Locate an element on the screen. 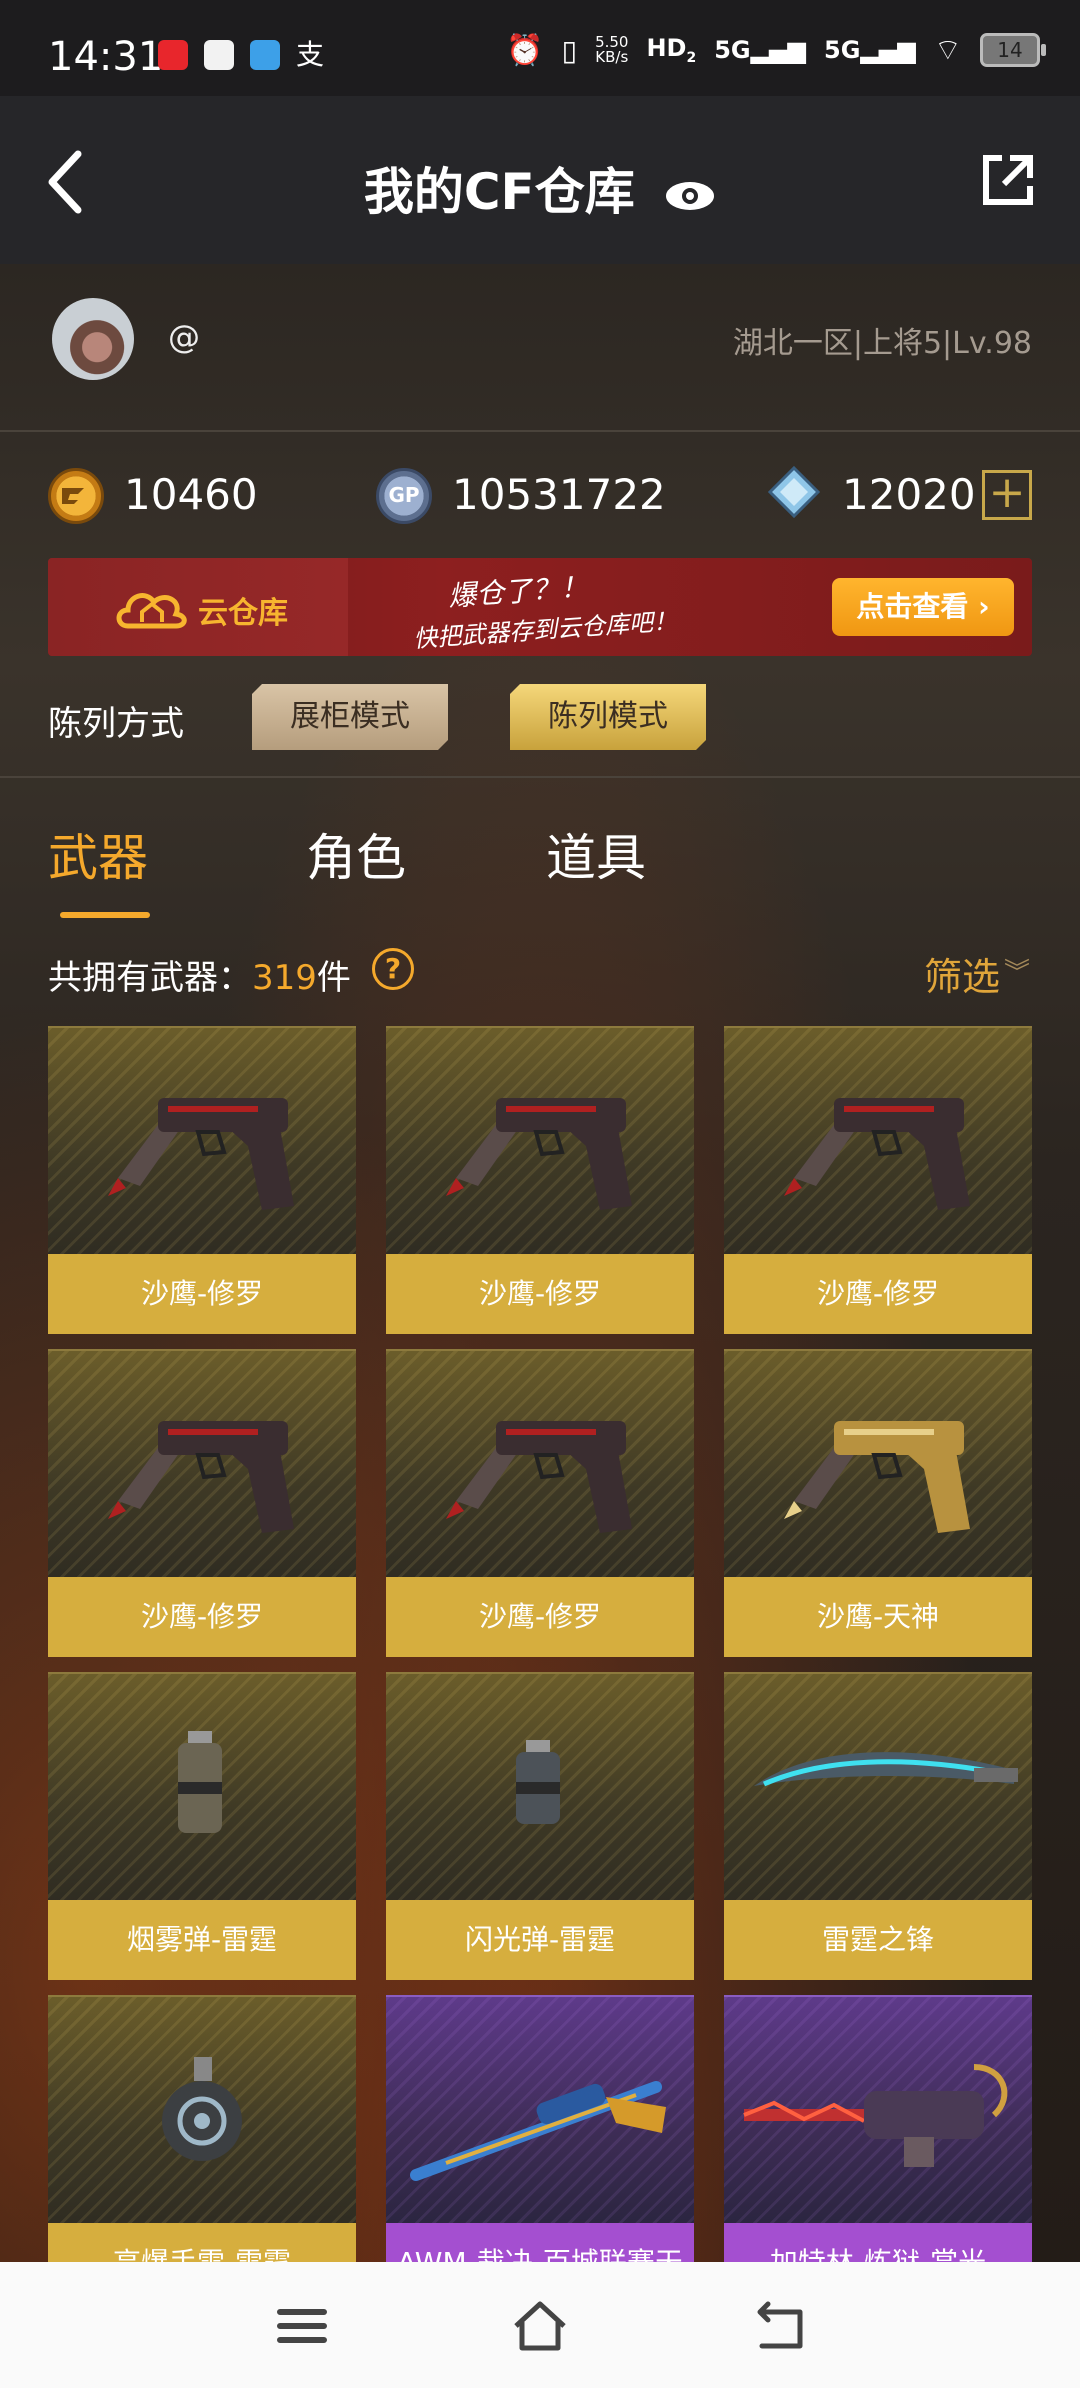 The height and width of the screenshot is (2388, 1080). weapon-name: 烟雾弹-雷霆 is located at coordinates (202, 1940).